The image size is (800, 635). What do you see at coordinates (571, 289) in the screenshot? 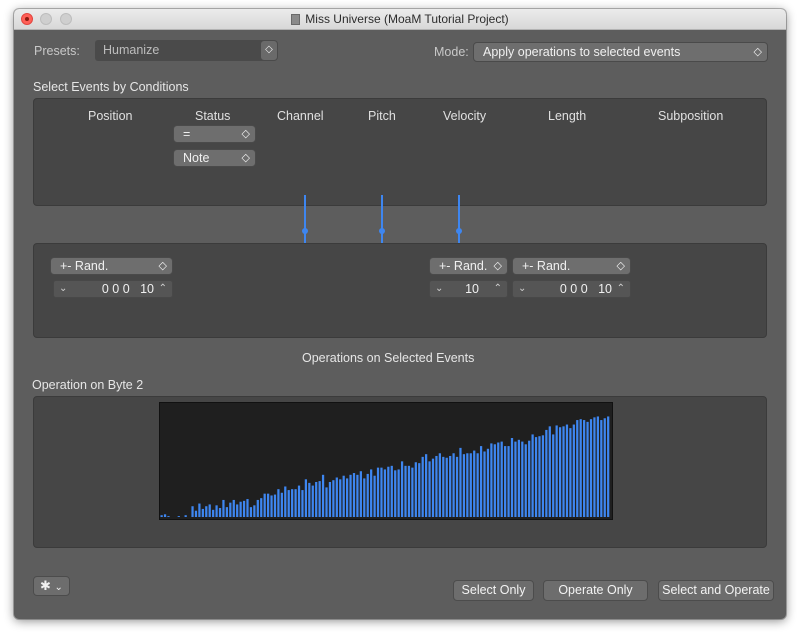
I see `length-value-stepper: ⌄ 0 0 0 10 ⌃` at bounding box center [571, 289].